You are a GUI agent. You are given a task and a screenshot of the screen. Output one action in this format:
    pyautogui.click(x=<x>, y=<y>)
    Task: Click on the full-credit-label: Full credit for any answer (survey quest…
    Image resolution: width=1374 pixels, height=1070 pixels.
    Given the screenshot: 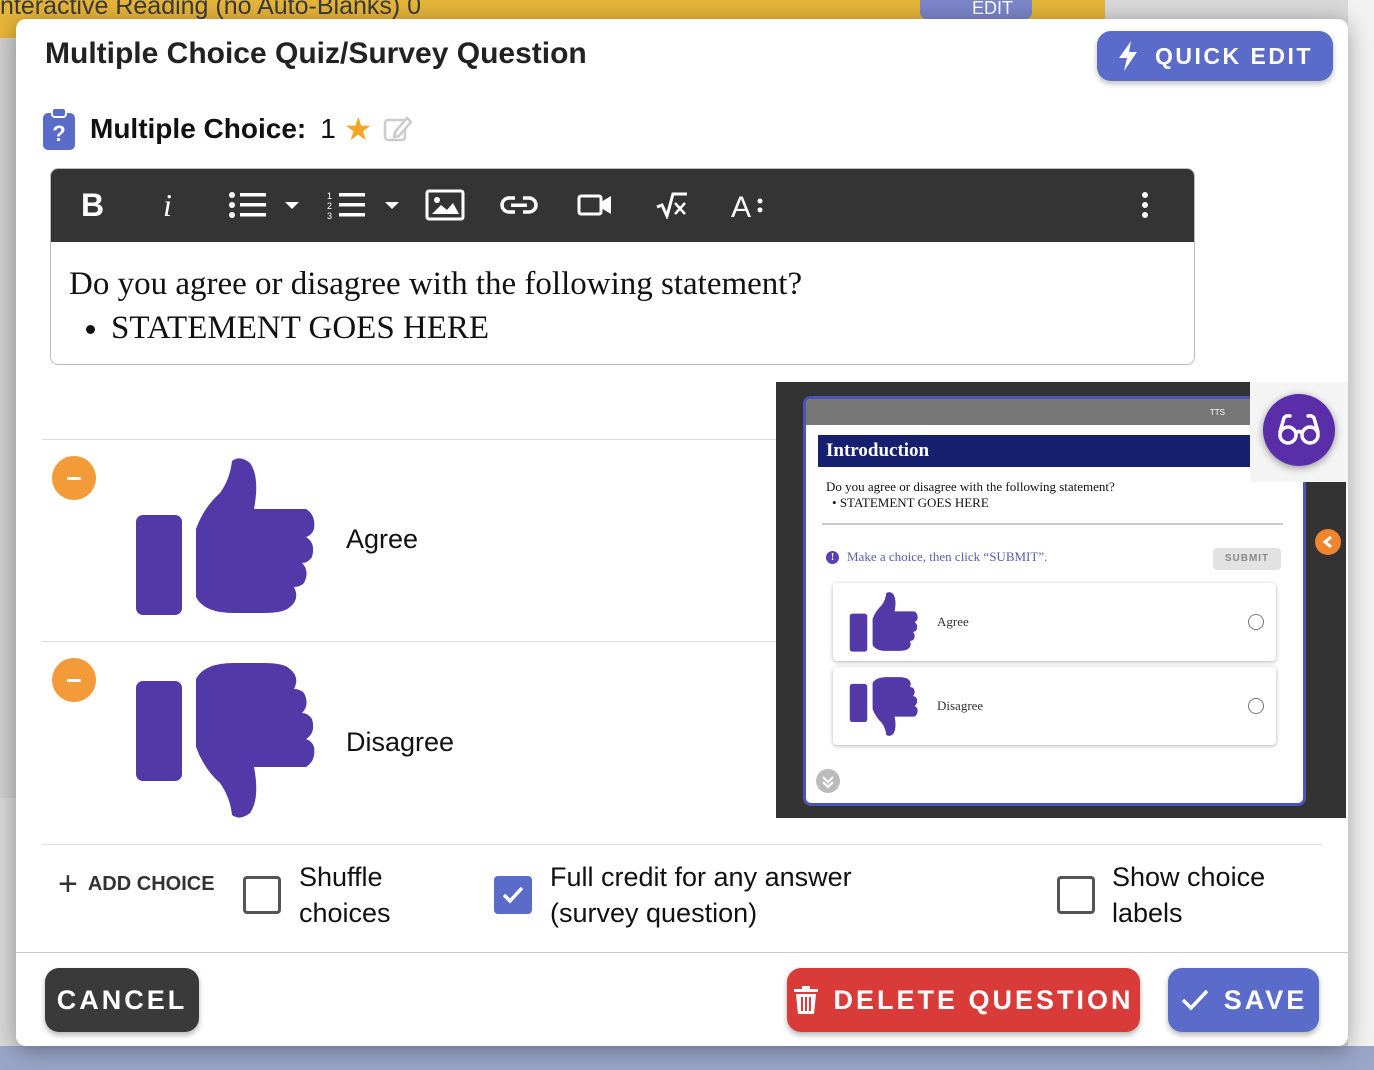 What is the action you would take?
    pyautogui.click(x=701, y=895)
    